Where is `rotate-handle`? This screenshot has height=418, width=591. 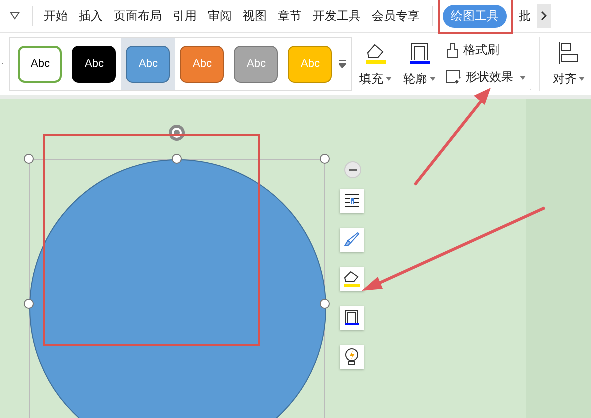
rotate-handle is located at coordinates (177, 133).